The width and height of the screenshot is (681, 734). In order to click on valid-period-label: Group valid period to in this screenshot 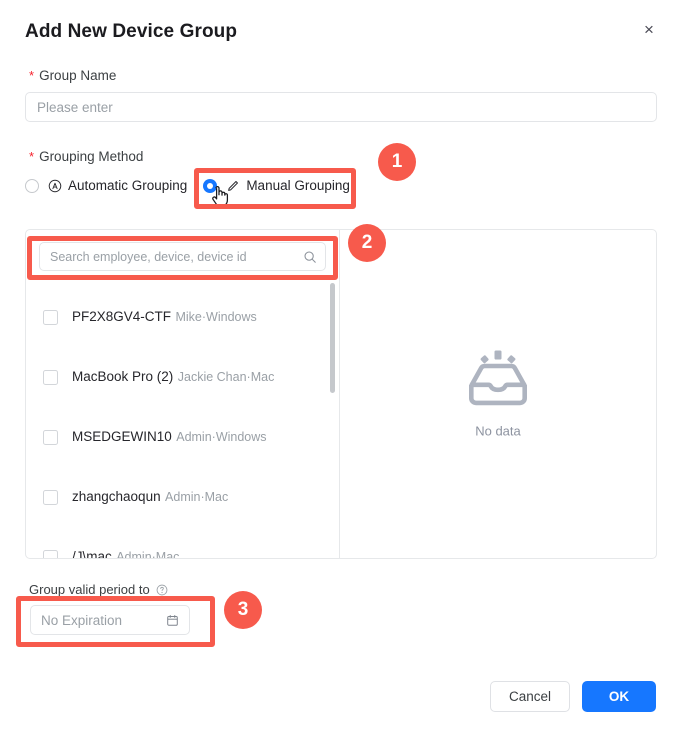, I will do `click(98, 589)`.